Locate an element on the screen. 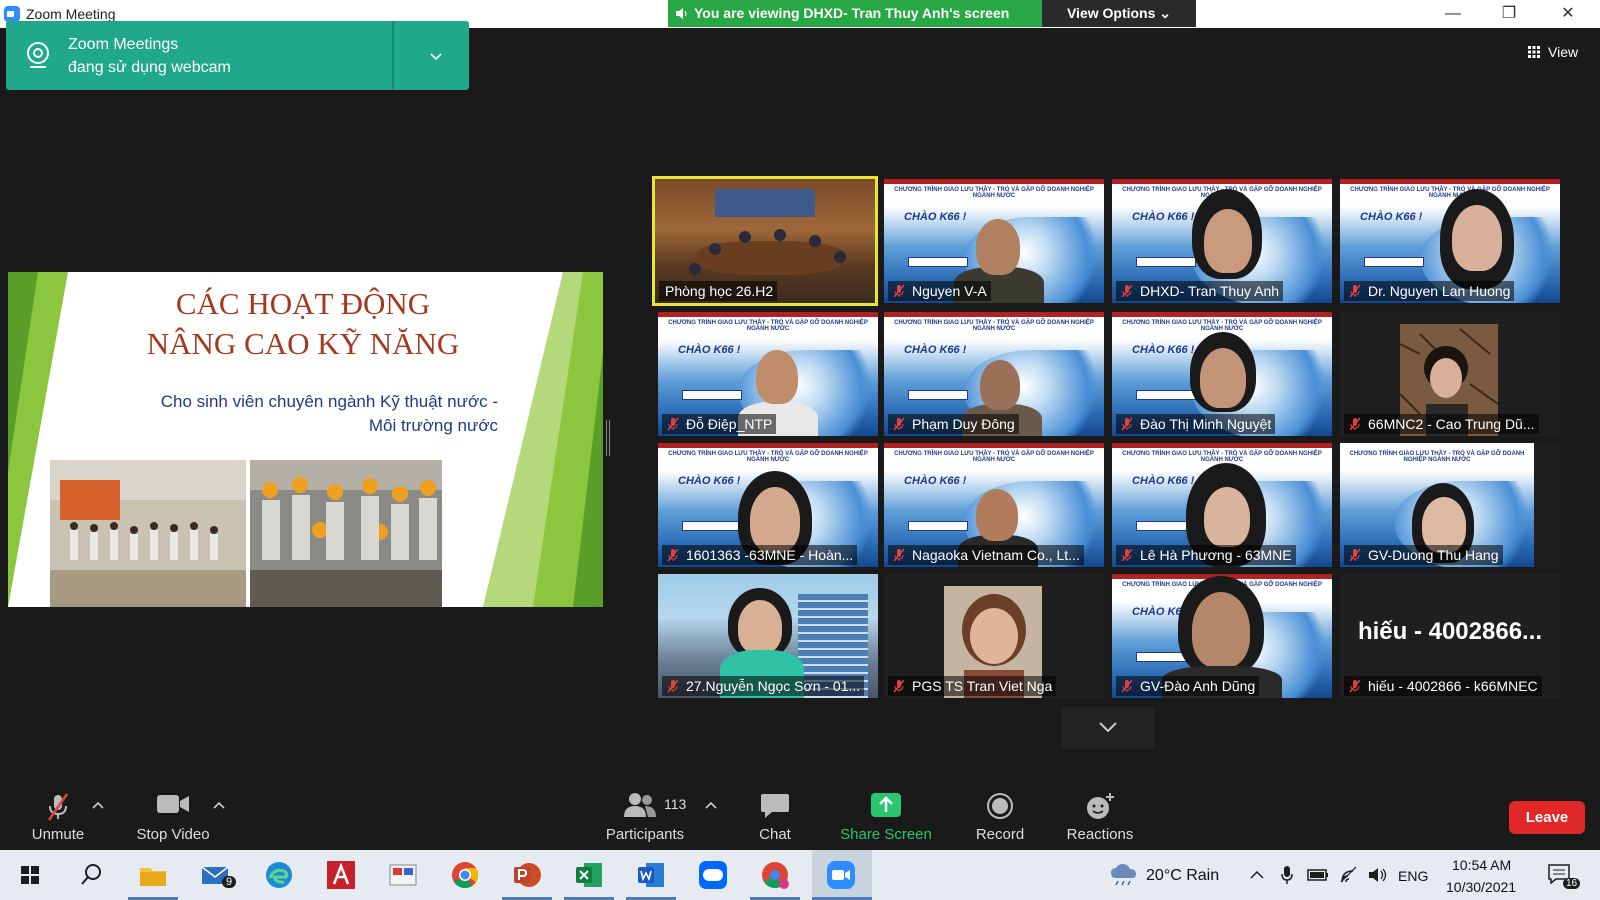  stop-video-button: Stop Video is located at coordinates (173, 814).